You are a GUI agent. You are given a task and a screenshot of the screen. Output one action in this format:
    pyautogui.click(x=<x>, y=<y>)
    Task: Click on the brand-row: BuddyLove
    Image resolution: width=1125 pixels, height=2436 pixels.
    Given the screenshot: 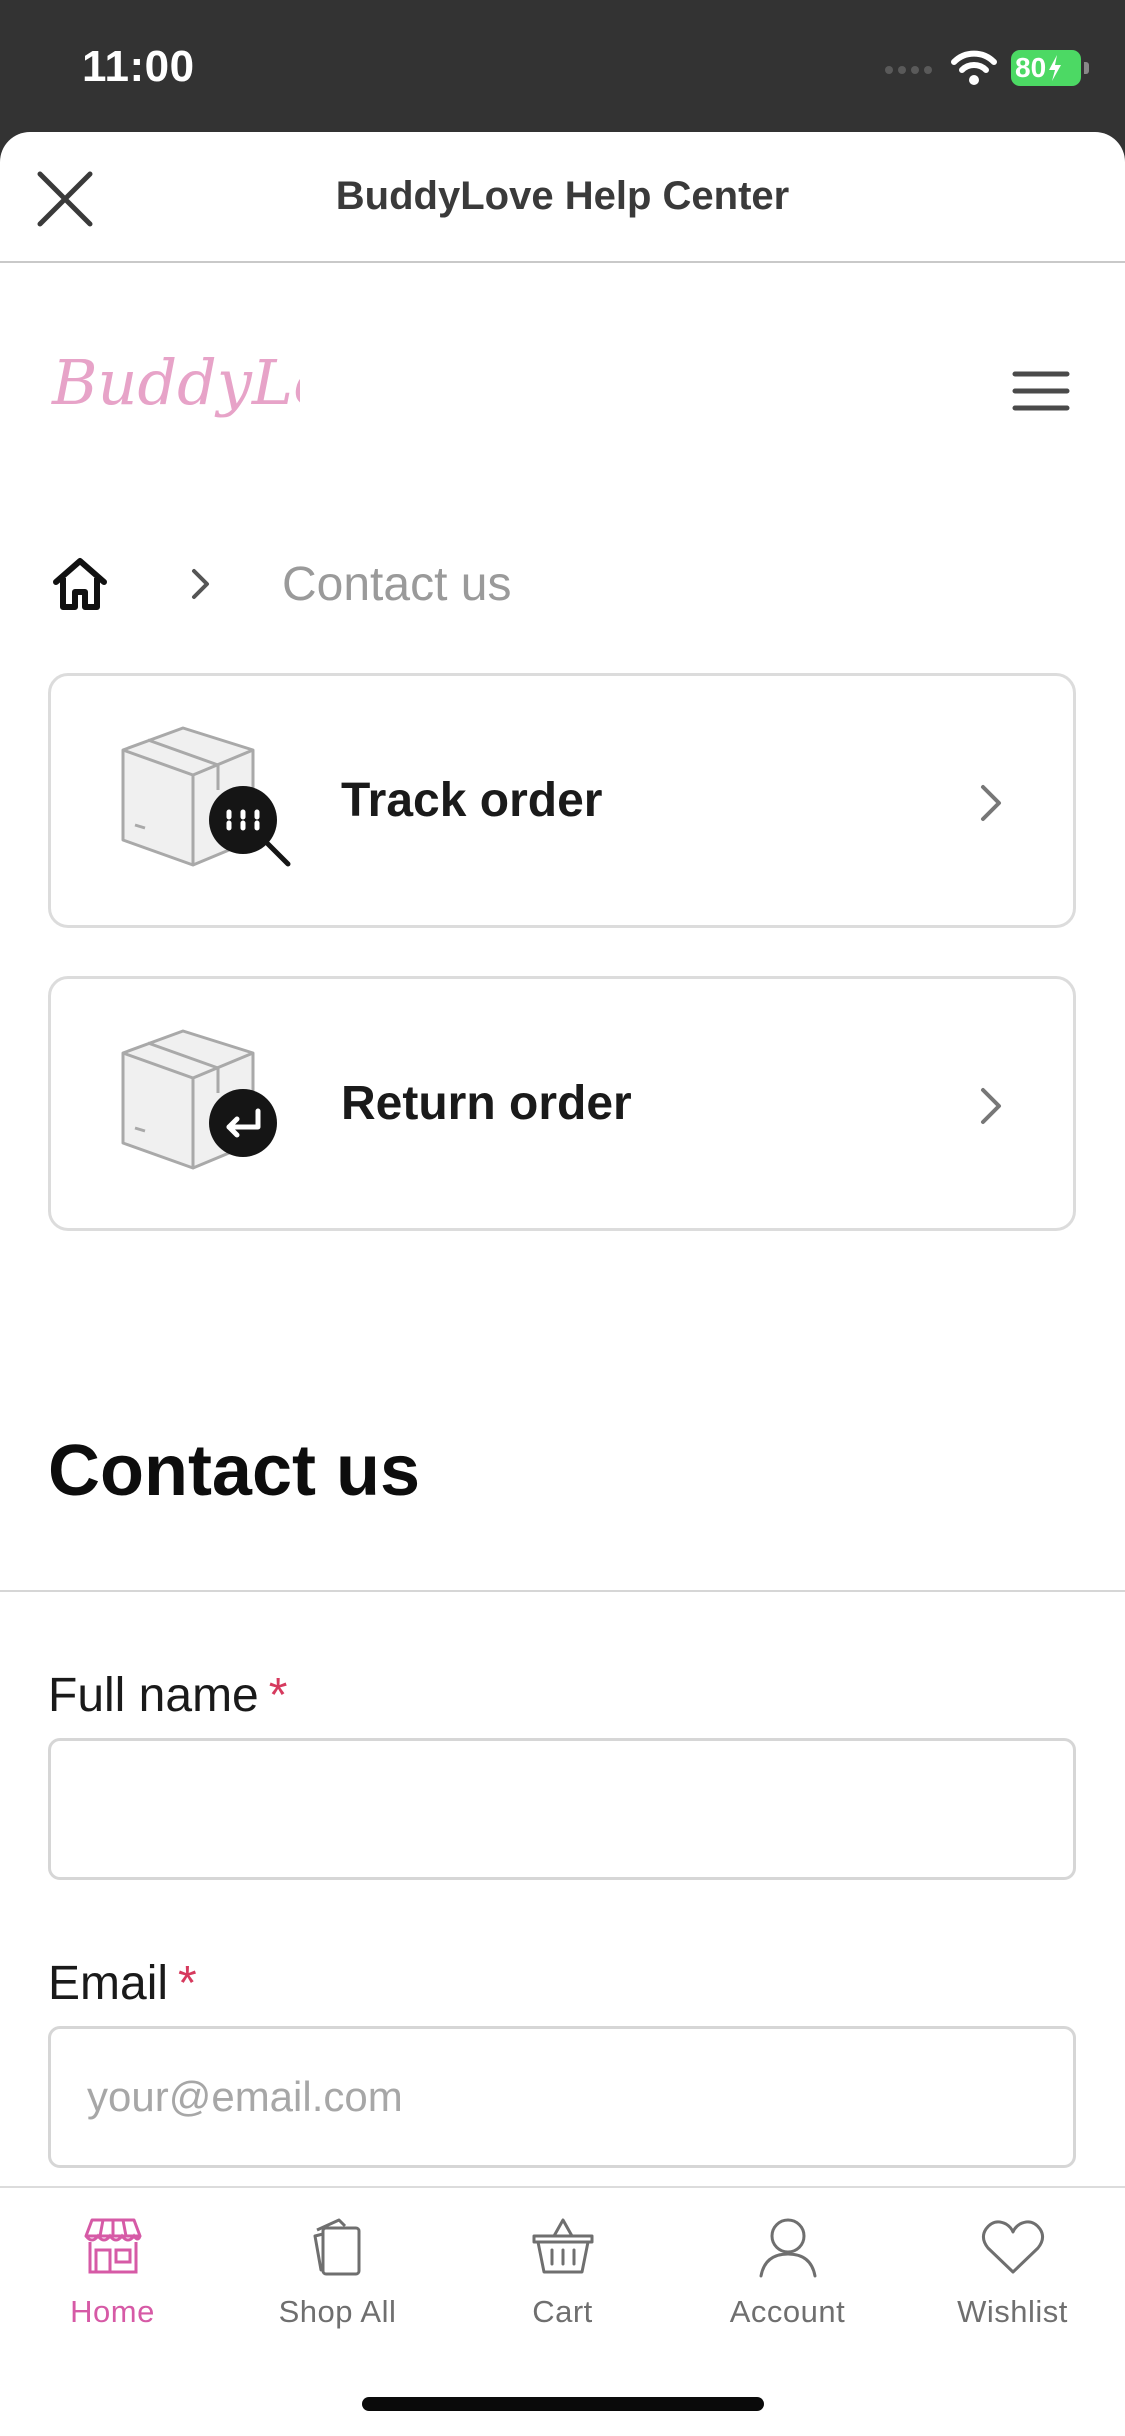 What is the action you would take?
    pyautogui.click(x=562, y=387)
    